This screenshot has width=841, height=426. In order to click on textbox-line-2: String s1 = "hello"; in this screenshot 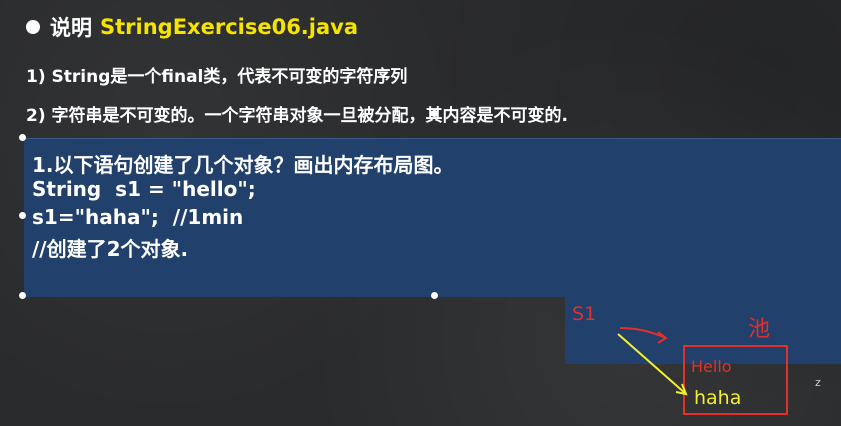, I will do `click(144, 189)`.